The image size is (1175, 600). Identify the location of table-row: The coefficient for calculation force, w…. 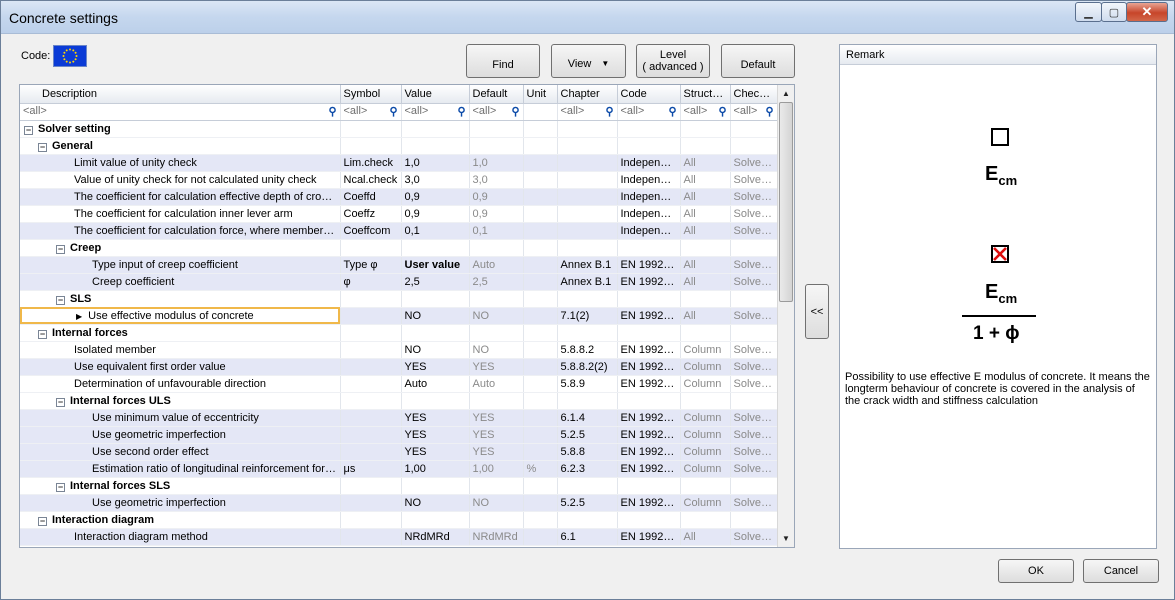
(399, 231).